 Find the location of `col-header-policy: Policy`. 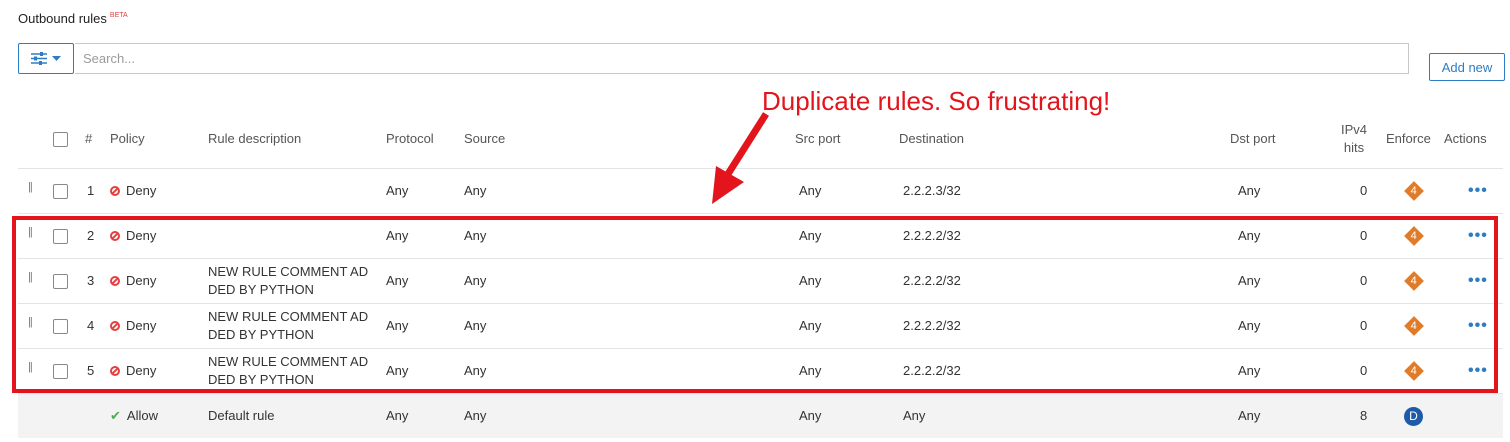

col-header-policy: Policy is located at coordinates (127, 139).